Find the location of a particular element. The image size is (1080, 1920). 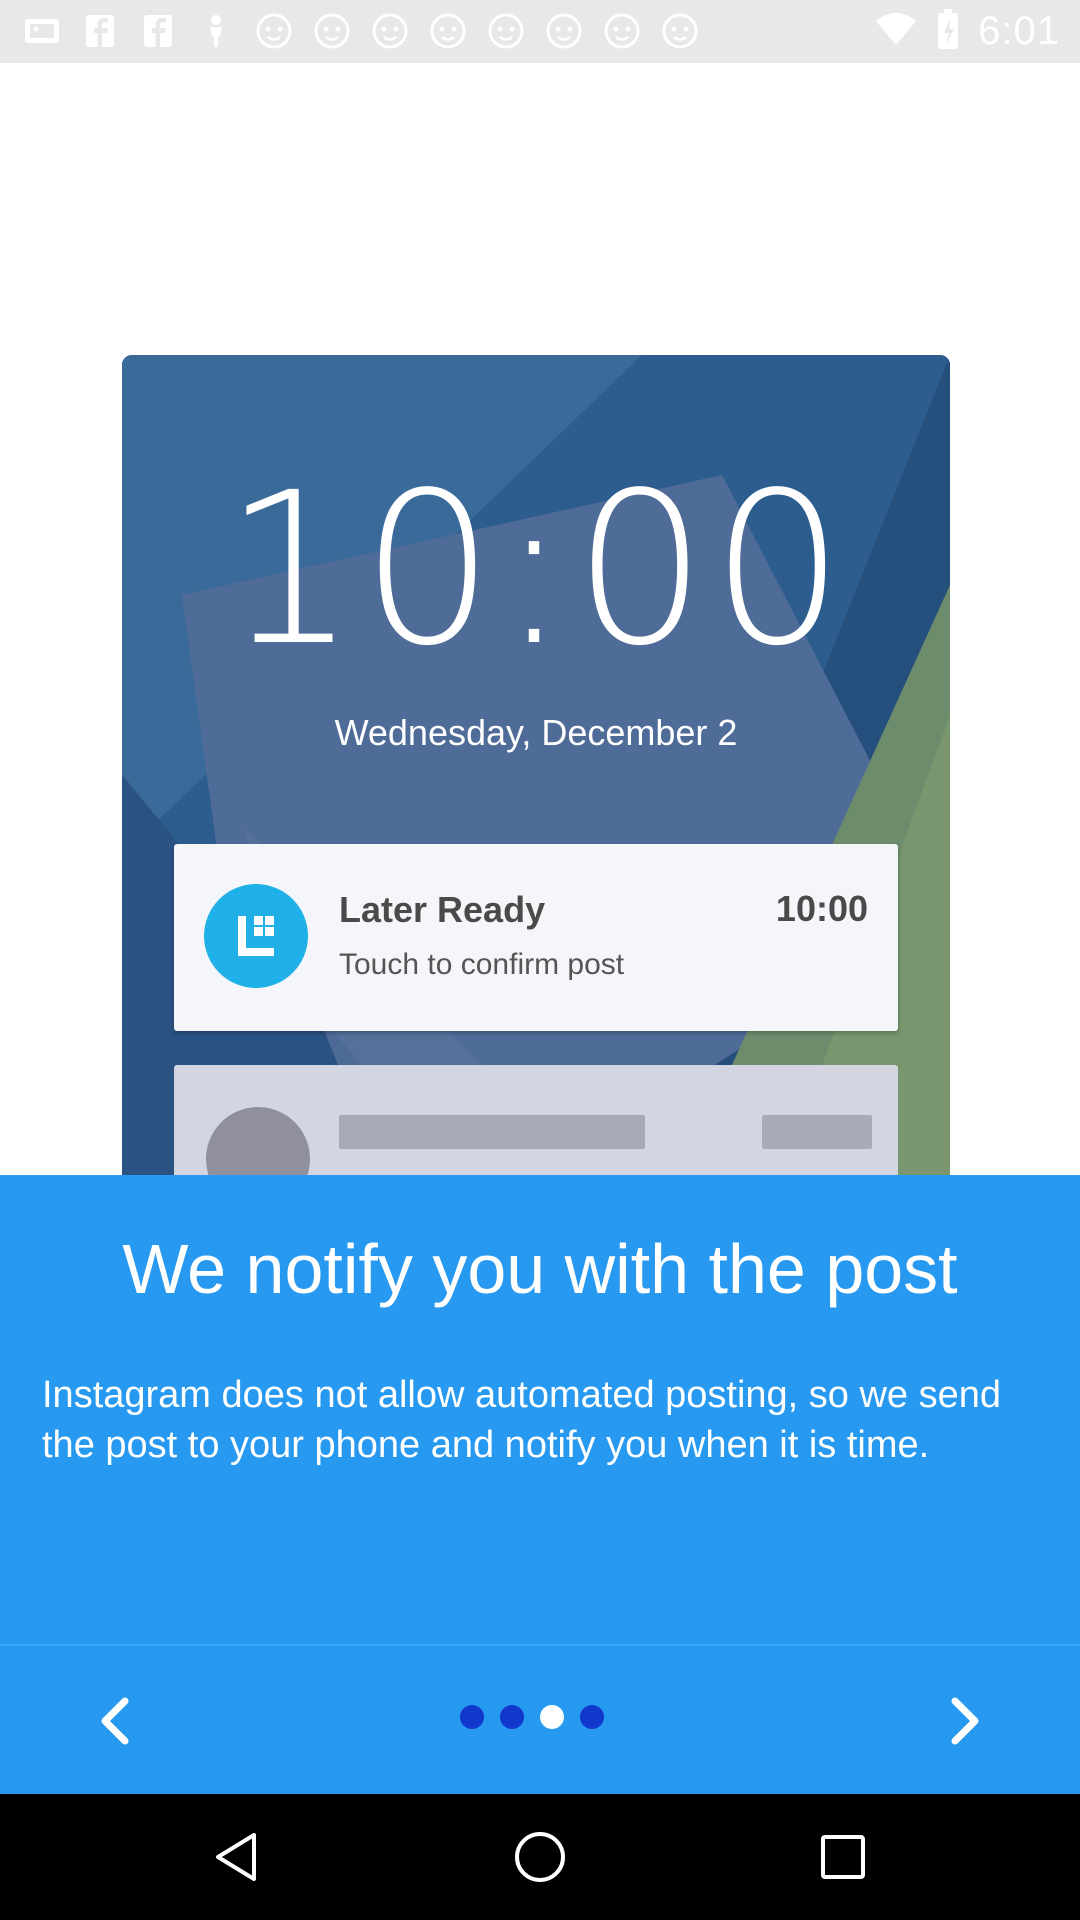

placeholder-notification is located at coordinates (536, 1120).